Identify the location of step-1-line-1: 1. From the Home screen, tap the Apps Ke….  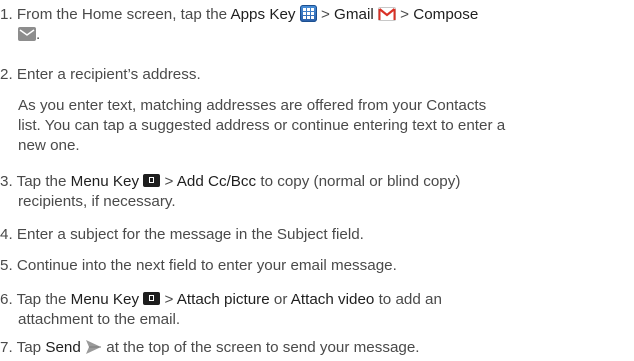
(239, 15).